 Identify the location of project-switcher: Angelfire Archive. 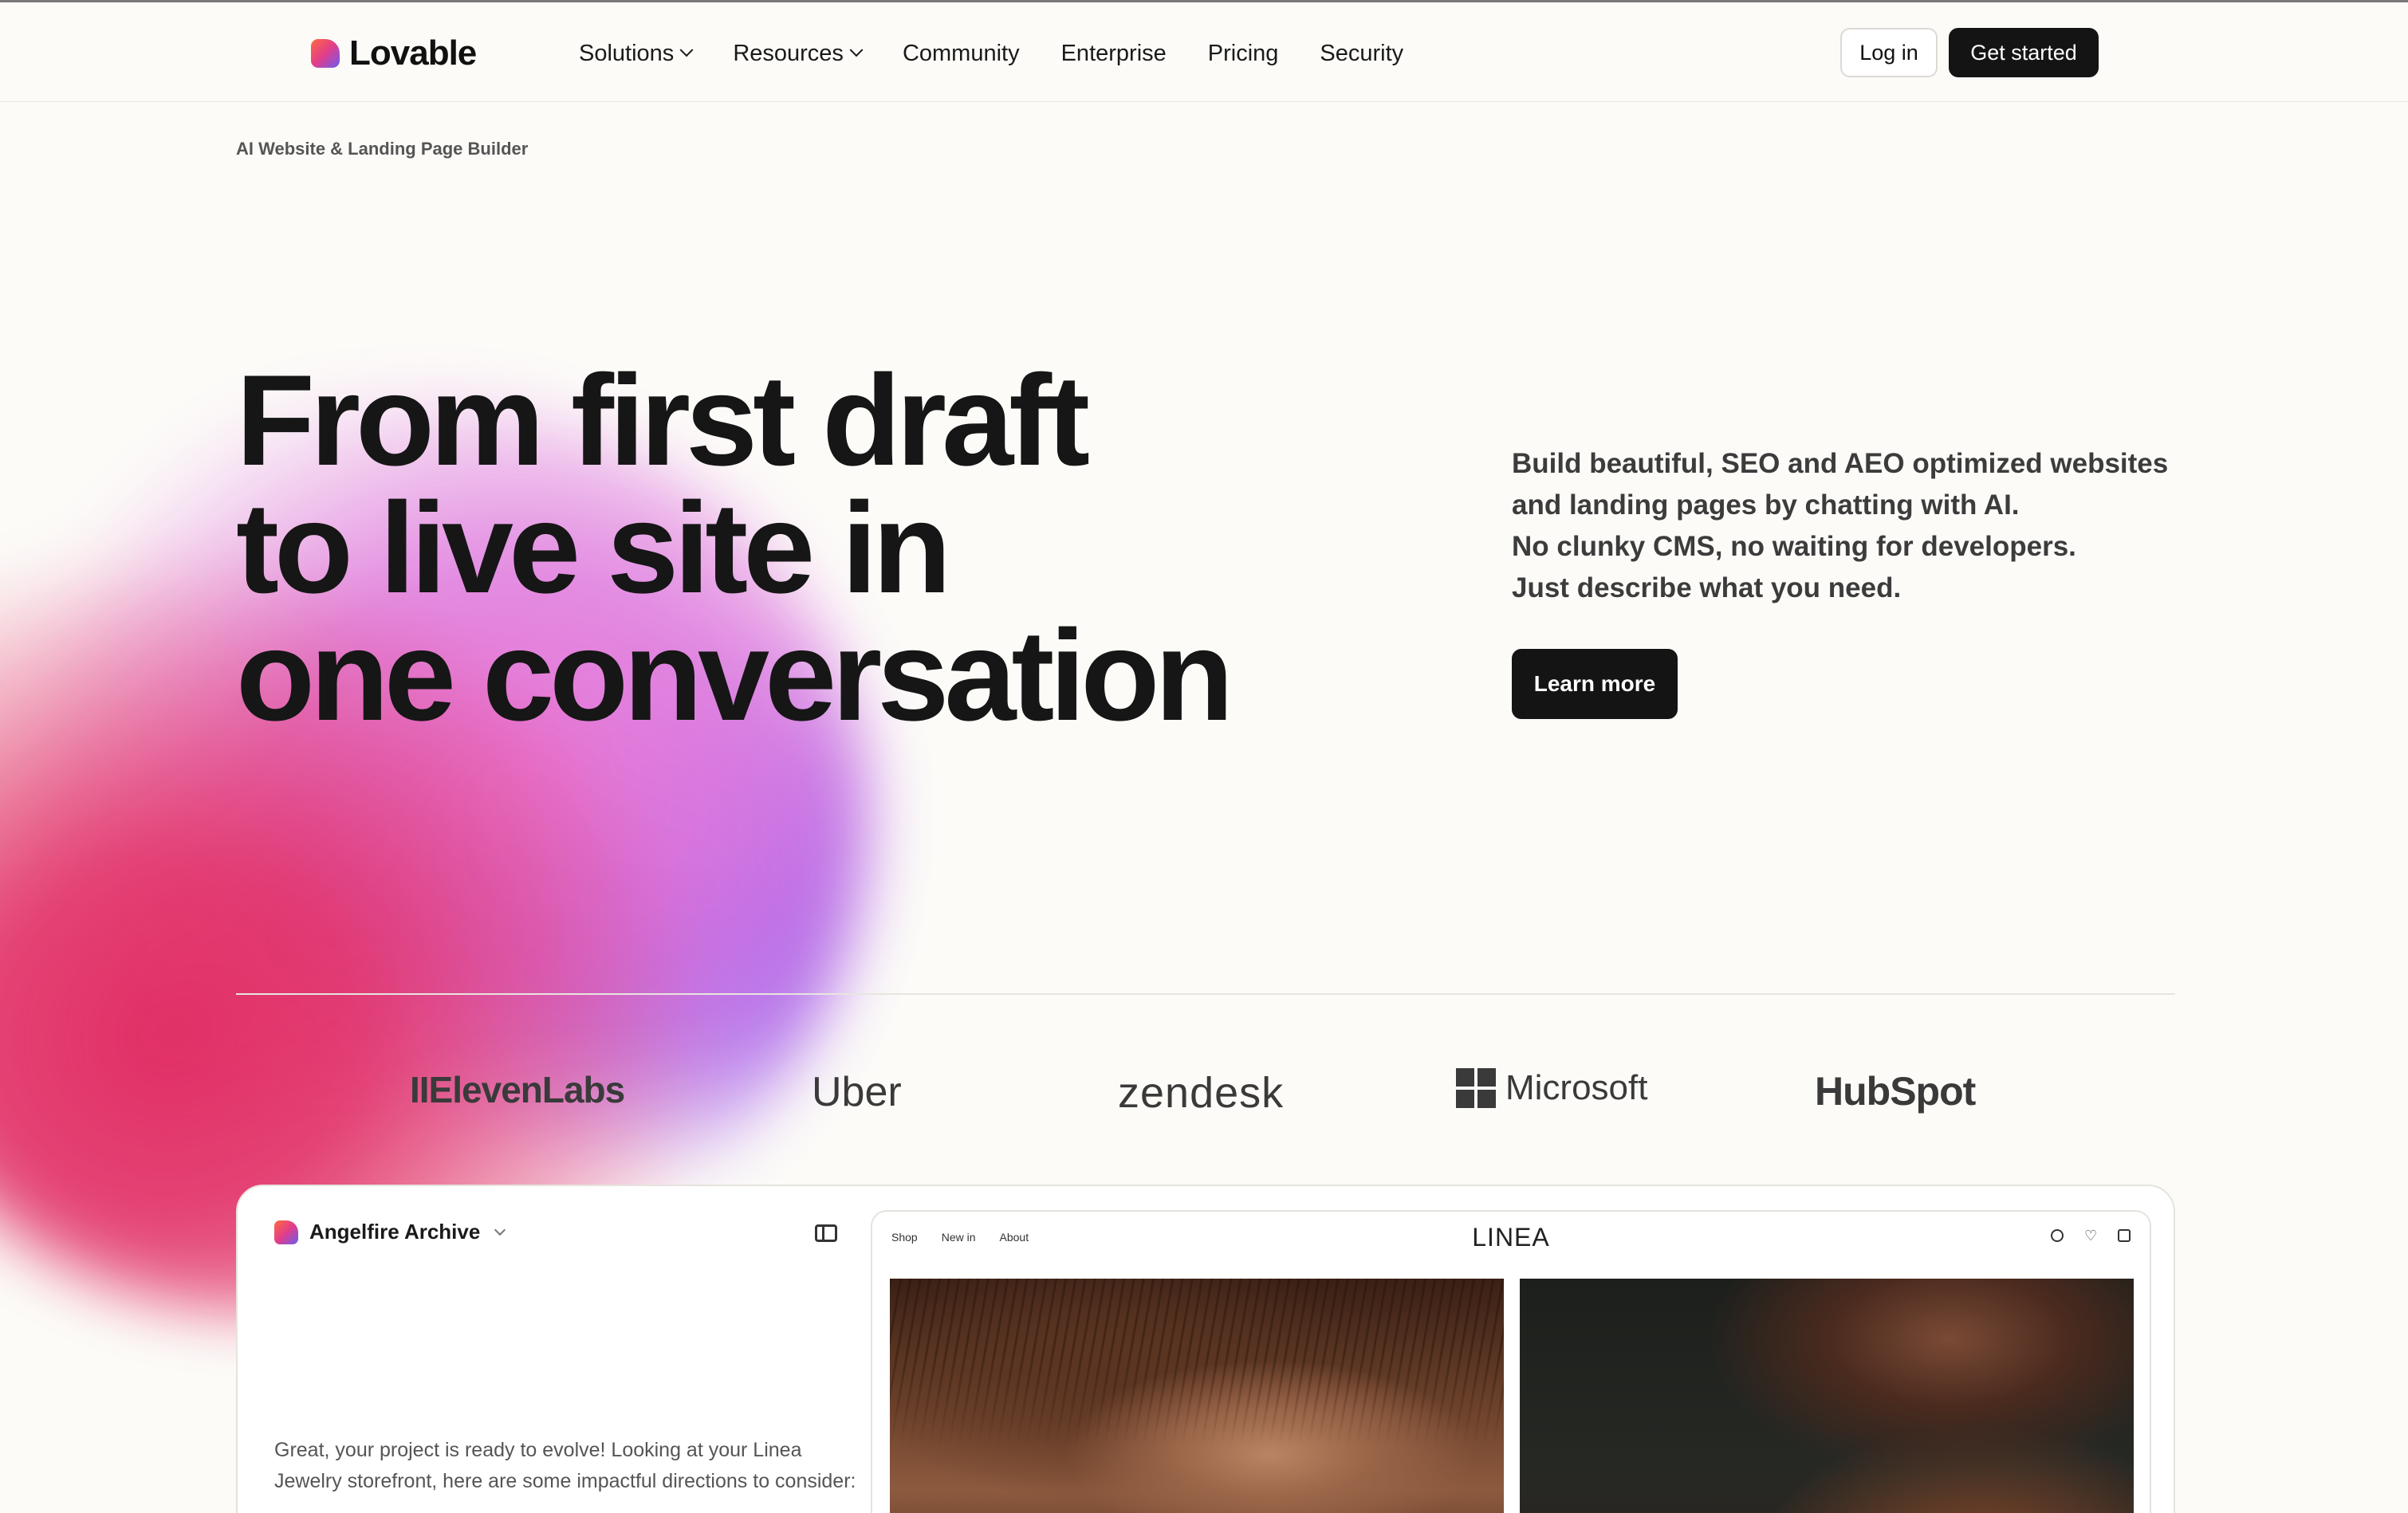
(390, 1232).